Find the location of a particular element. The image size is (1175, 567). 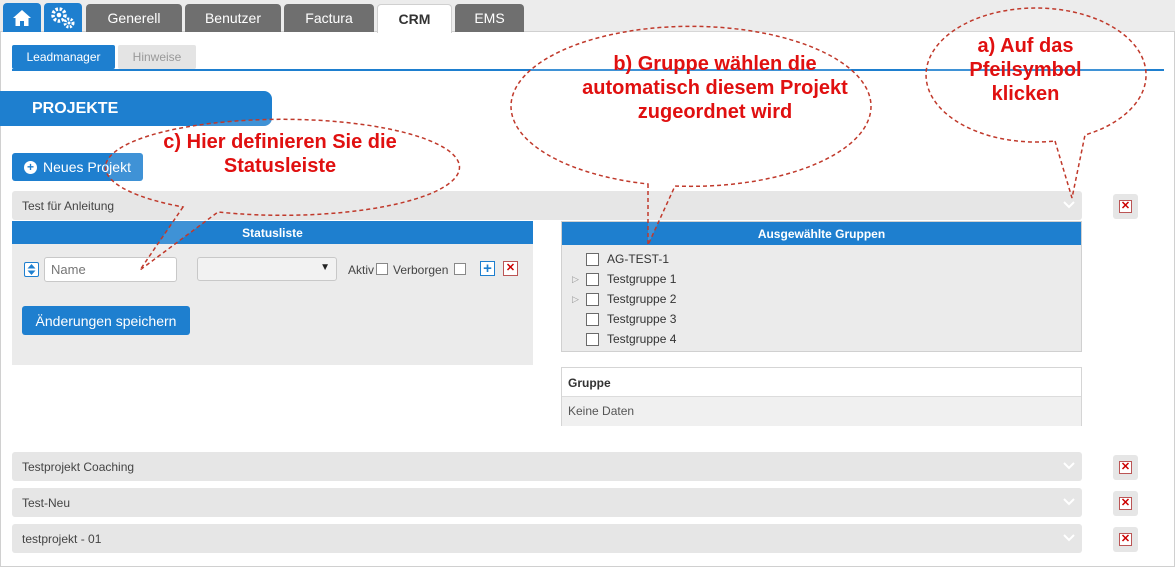

new-project-button: + Neues Projekt is located at coordinates (77, 167).